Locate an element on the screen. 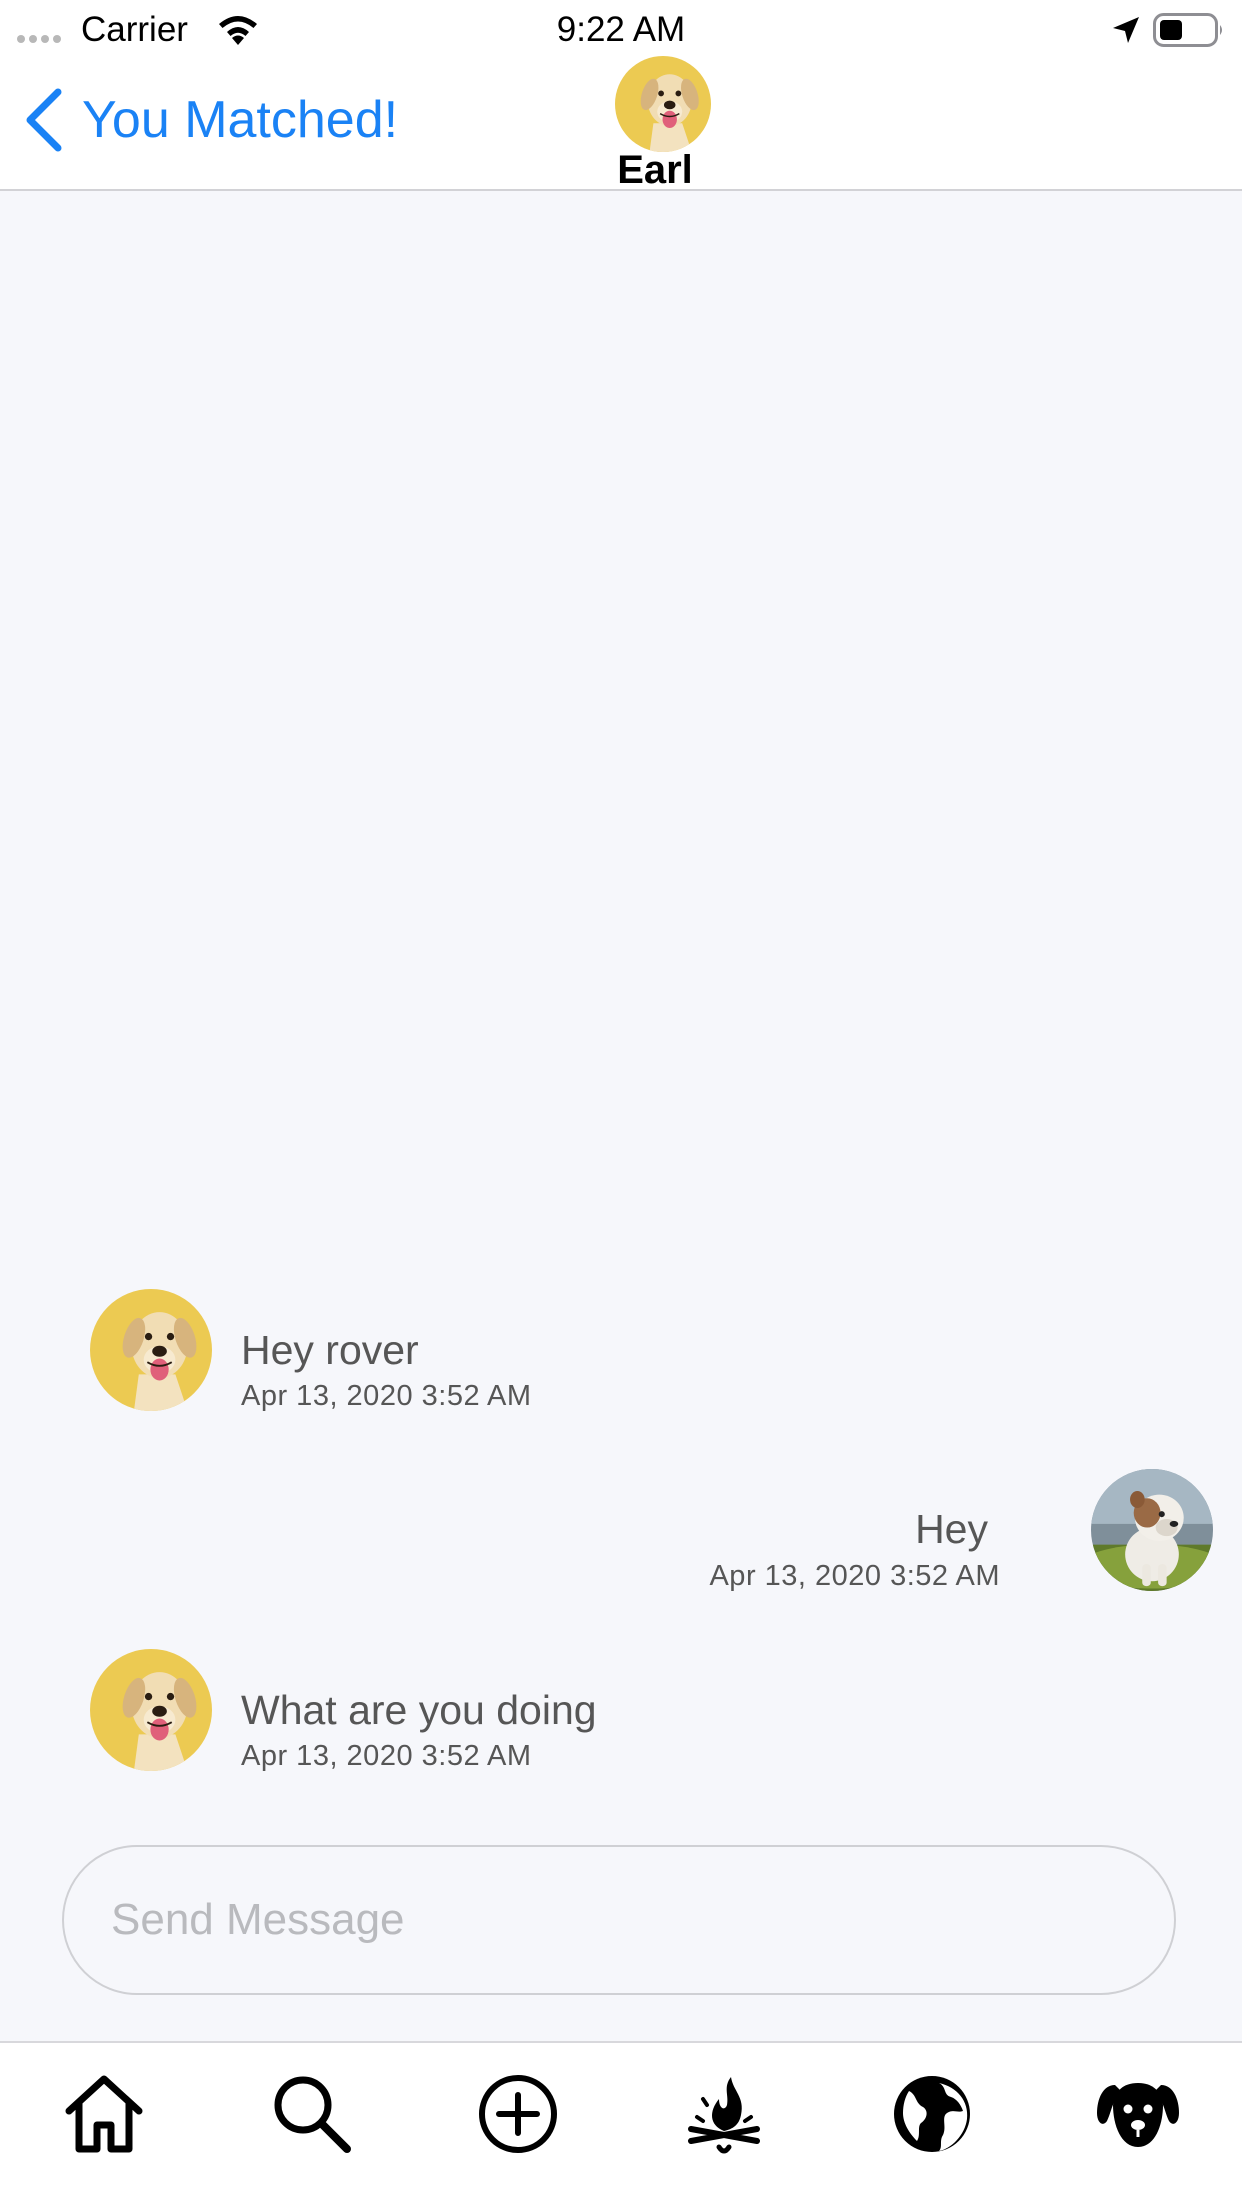 Image resolution: width=1242 pixels, height=2210 pixels. status-bar: Carrier 9:22 AM is located at coordinates (621, 28).